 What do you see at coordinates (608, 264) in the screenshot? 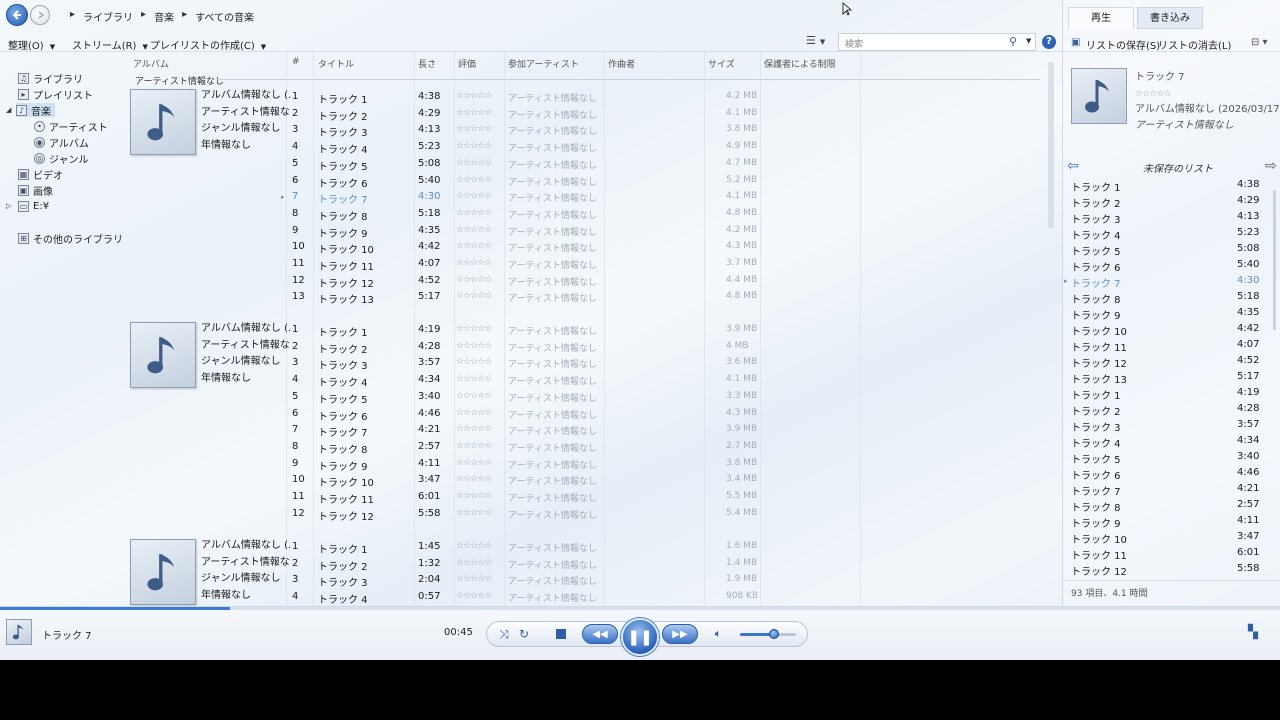
I see `table-row: 11 トラック 11 4:07 ☆☆☆☆☆ アーティスト情報なし 3.7 MB` at bounding box center [608, 264].